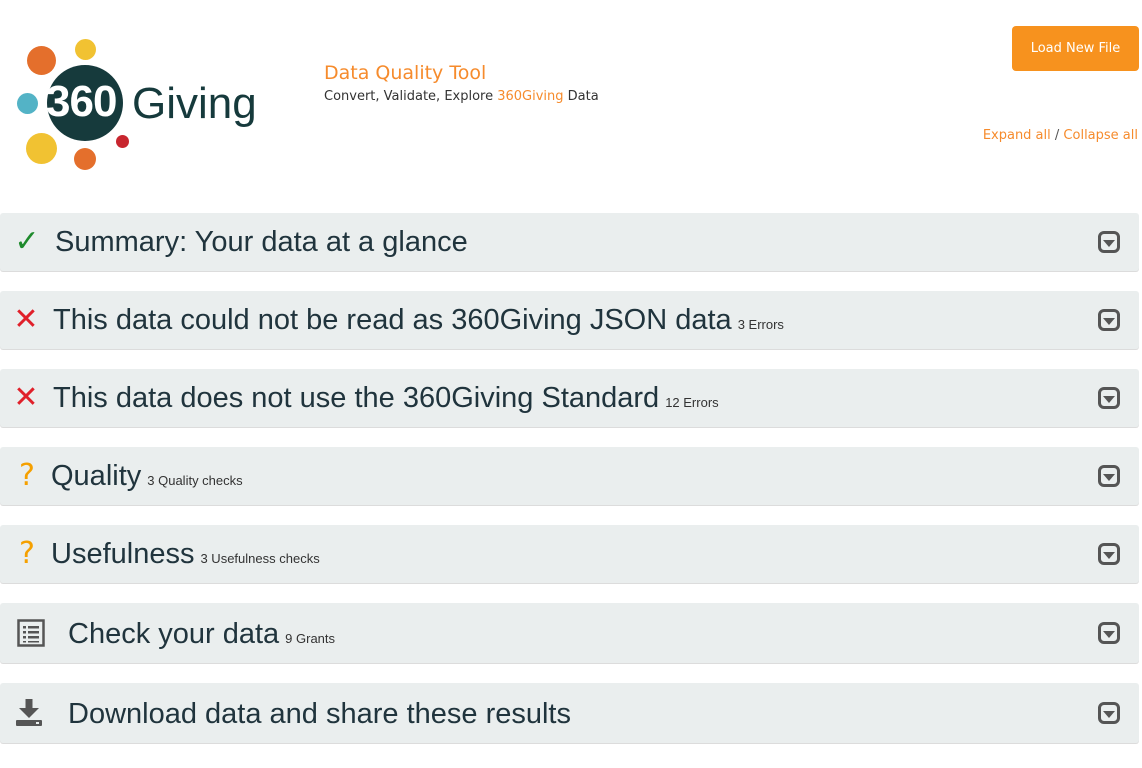 The height and width of the screenshot is (768, 1142). What do you see at coordinates (194, 103) in the screenshot?
I see `logo-word: Giving` at bounding box center [194, 103].